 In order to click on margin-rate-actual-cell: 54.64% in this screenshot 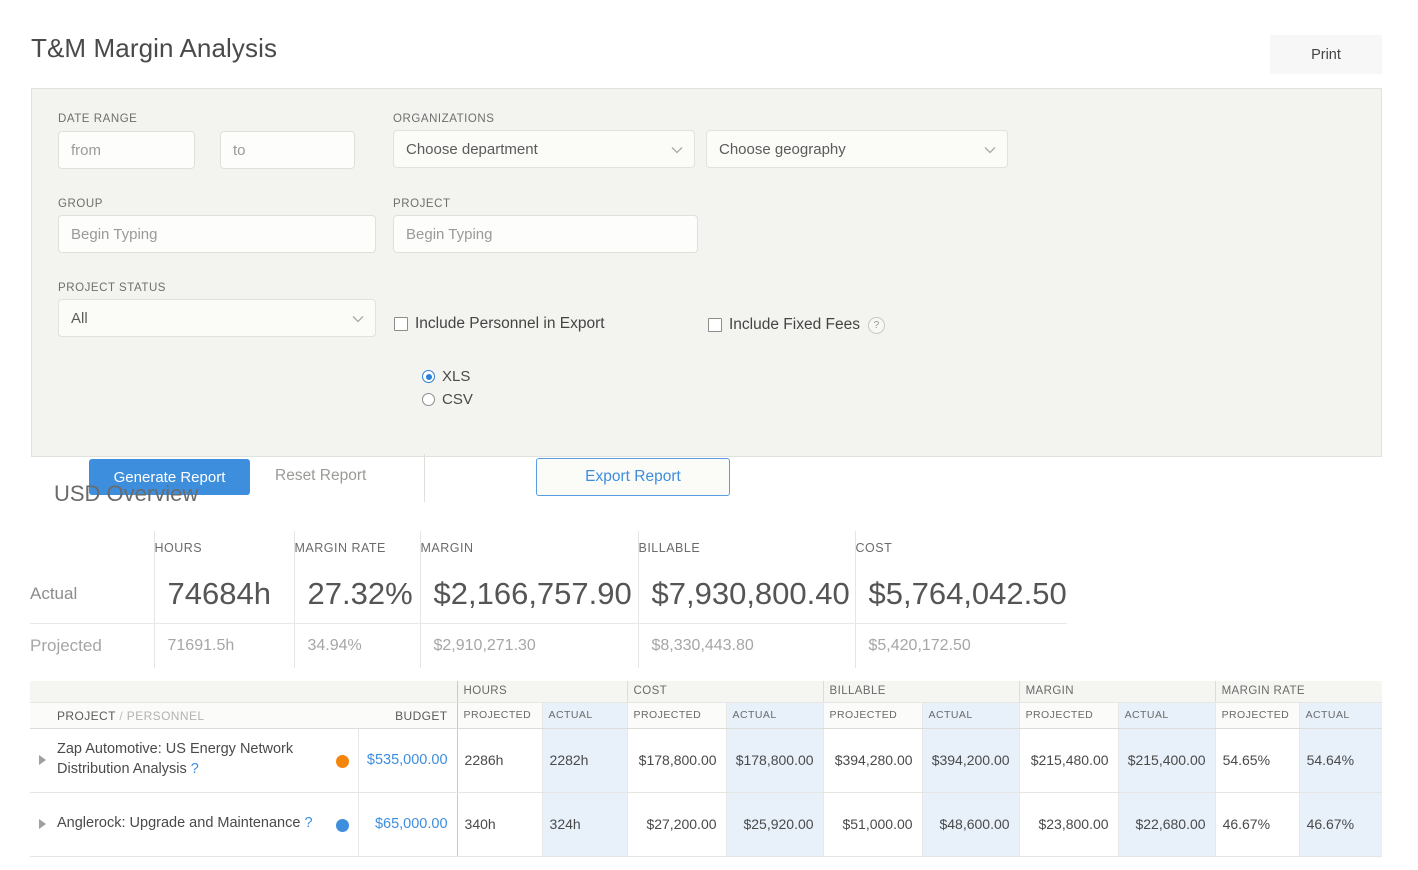, I will do `click(1341, 760)`.